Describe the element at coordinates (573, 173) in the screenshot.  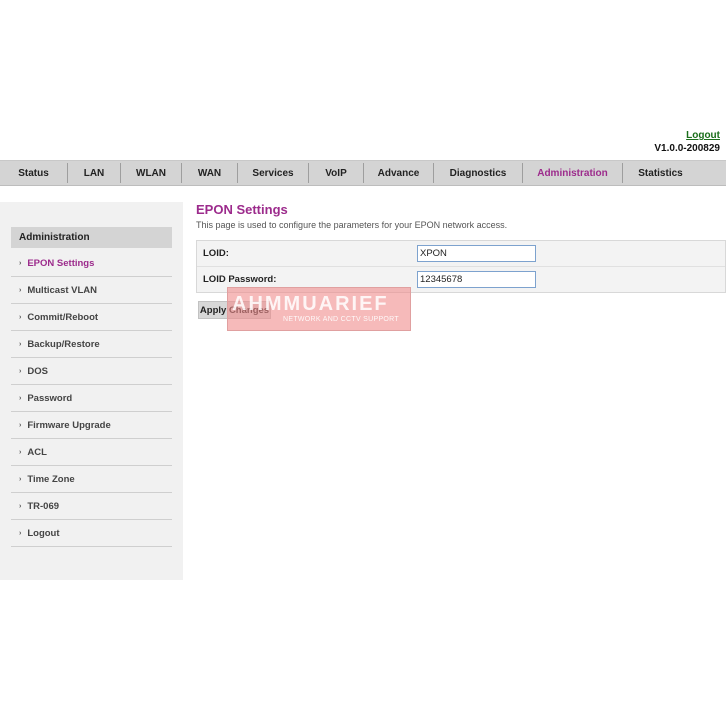
I see `nav-item-administration: Administration` at that location.